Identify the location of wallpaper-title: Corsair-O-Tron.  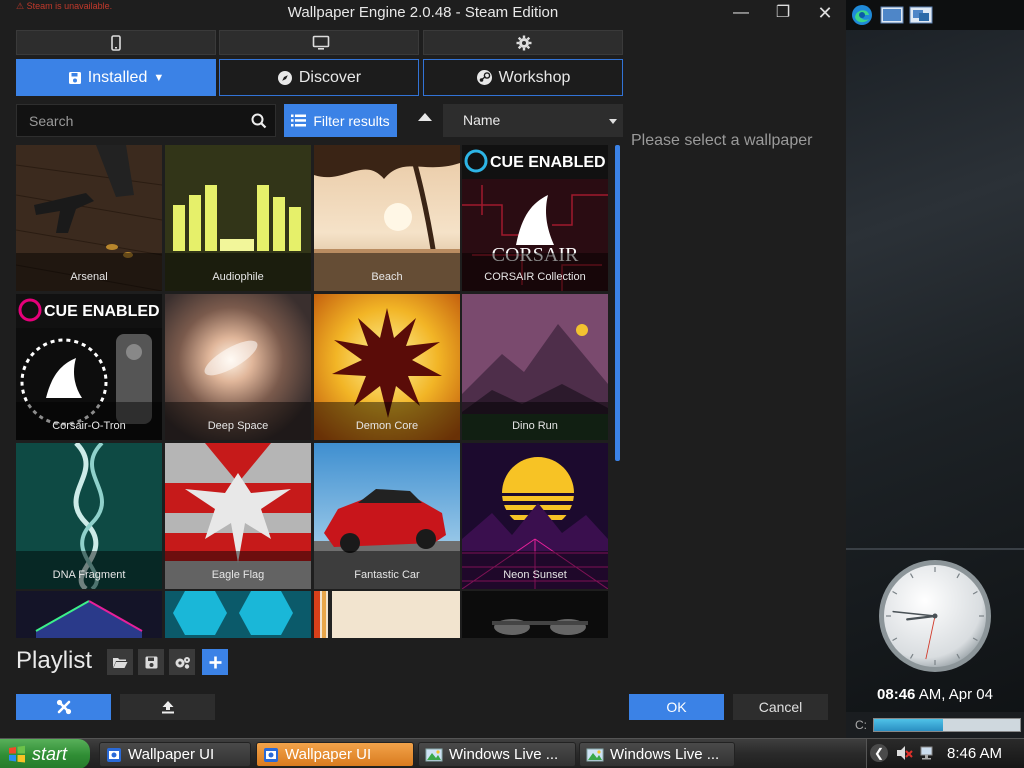
(89, 421).